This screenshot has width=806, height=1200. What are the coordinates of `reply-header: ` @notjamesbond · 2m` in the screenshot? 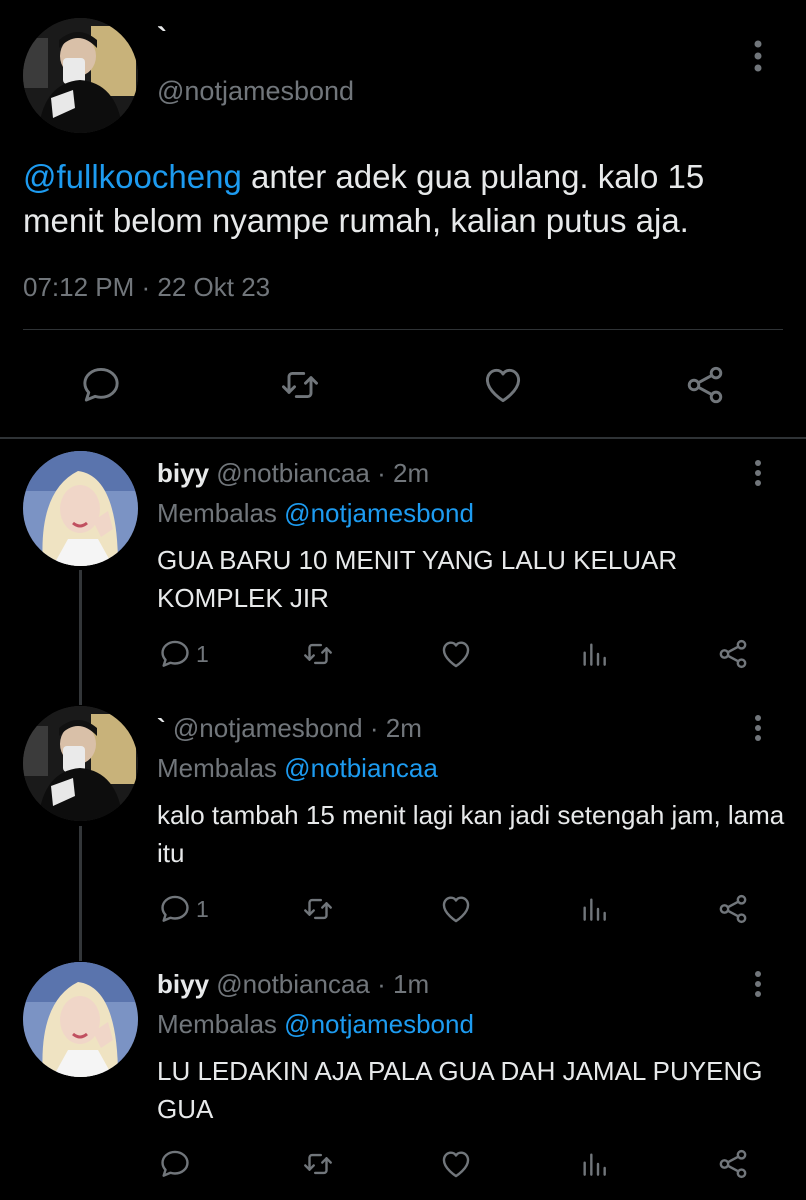 It's located at (289, 728).